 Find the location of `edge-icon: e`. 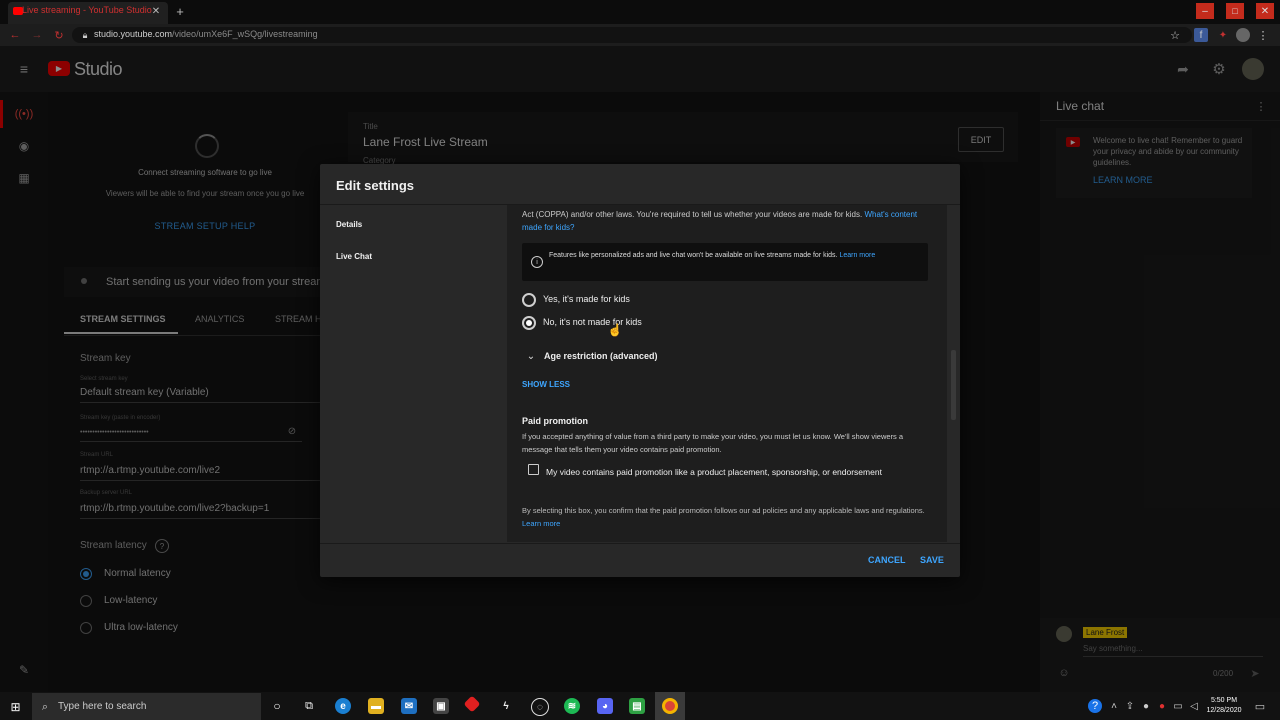

edge-icon: e is located at coordinates (343, 706).